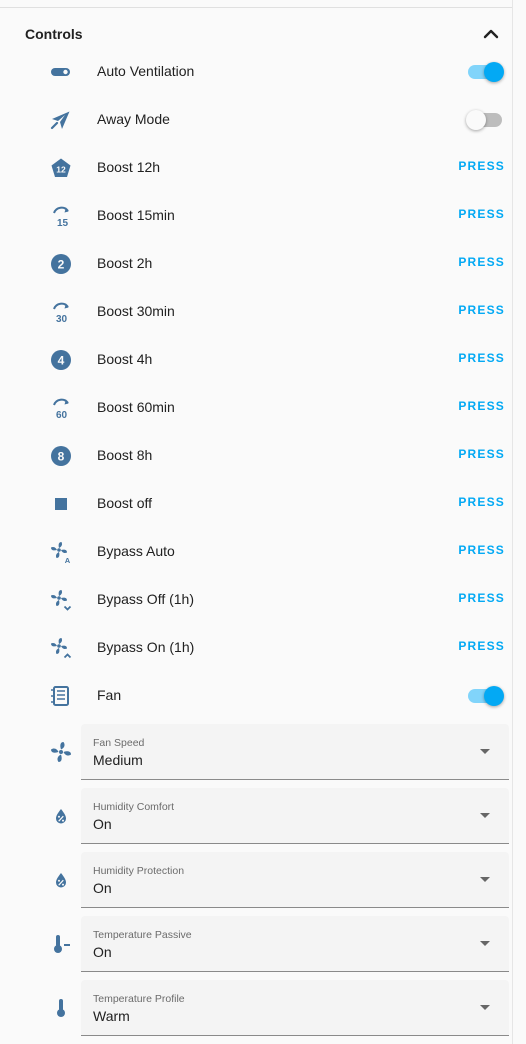 This screenshot has height=1044, width=526. I want to click on row-label: Boost 60min, so click(136, 407).